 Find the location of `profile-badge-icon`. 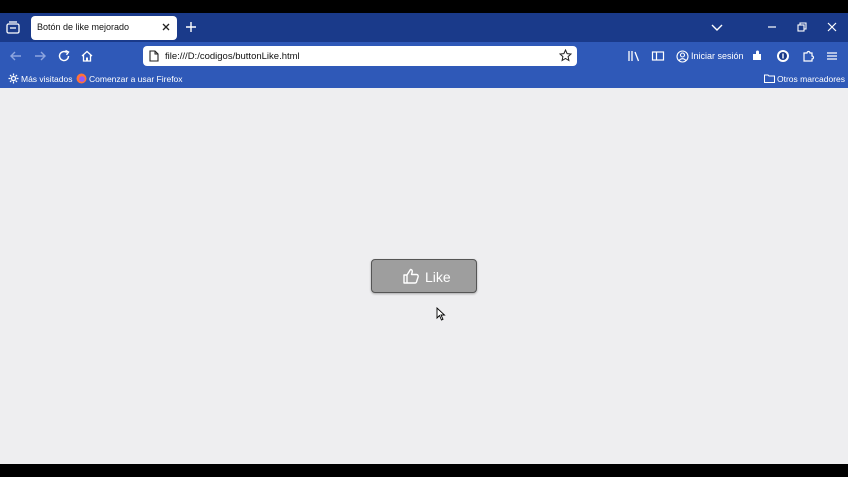

profile-badge-icon is located at coordinates (783, 56).